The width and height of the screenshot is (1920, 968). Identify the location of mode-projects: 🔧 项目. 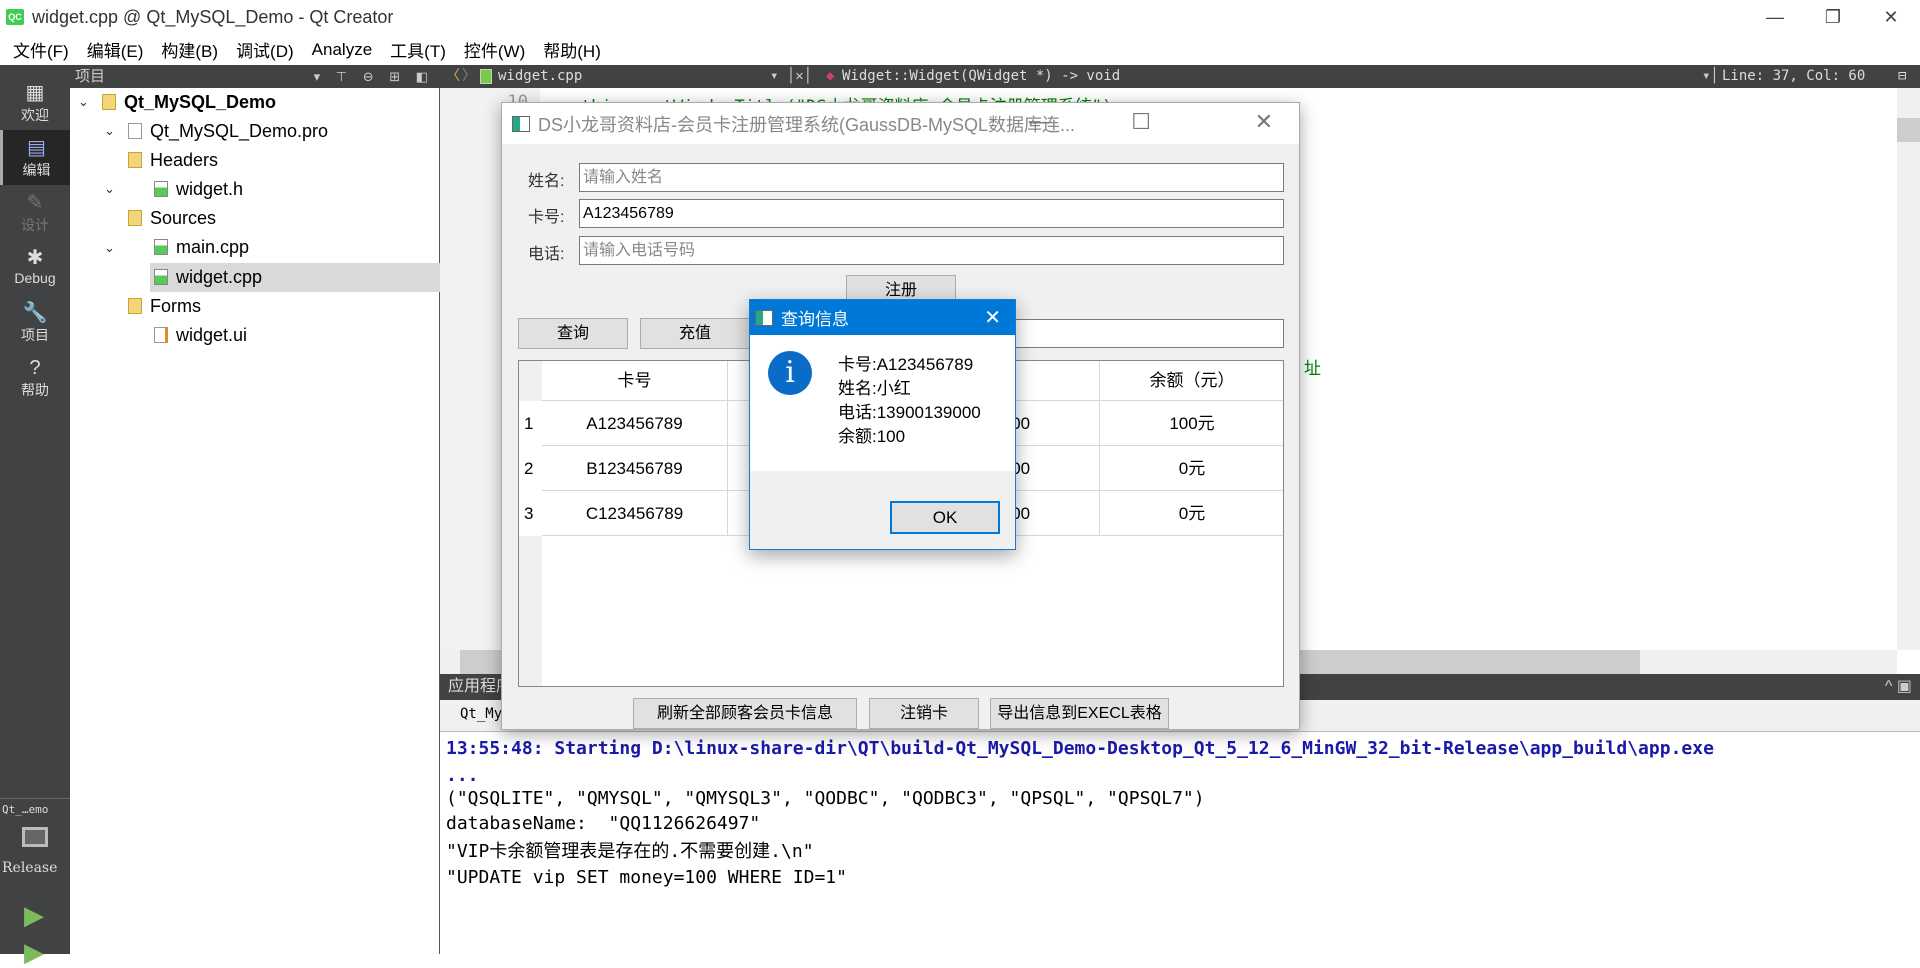
(35, 322).